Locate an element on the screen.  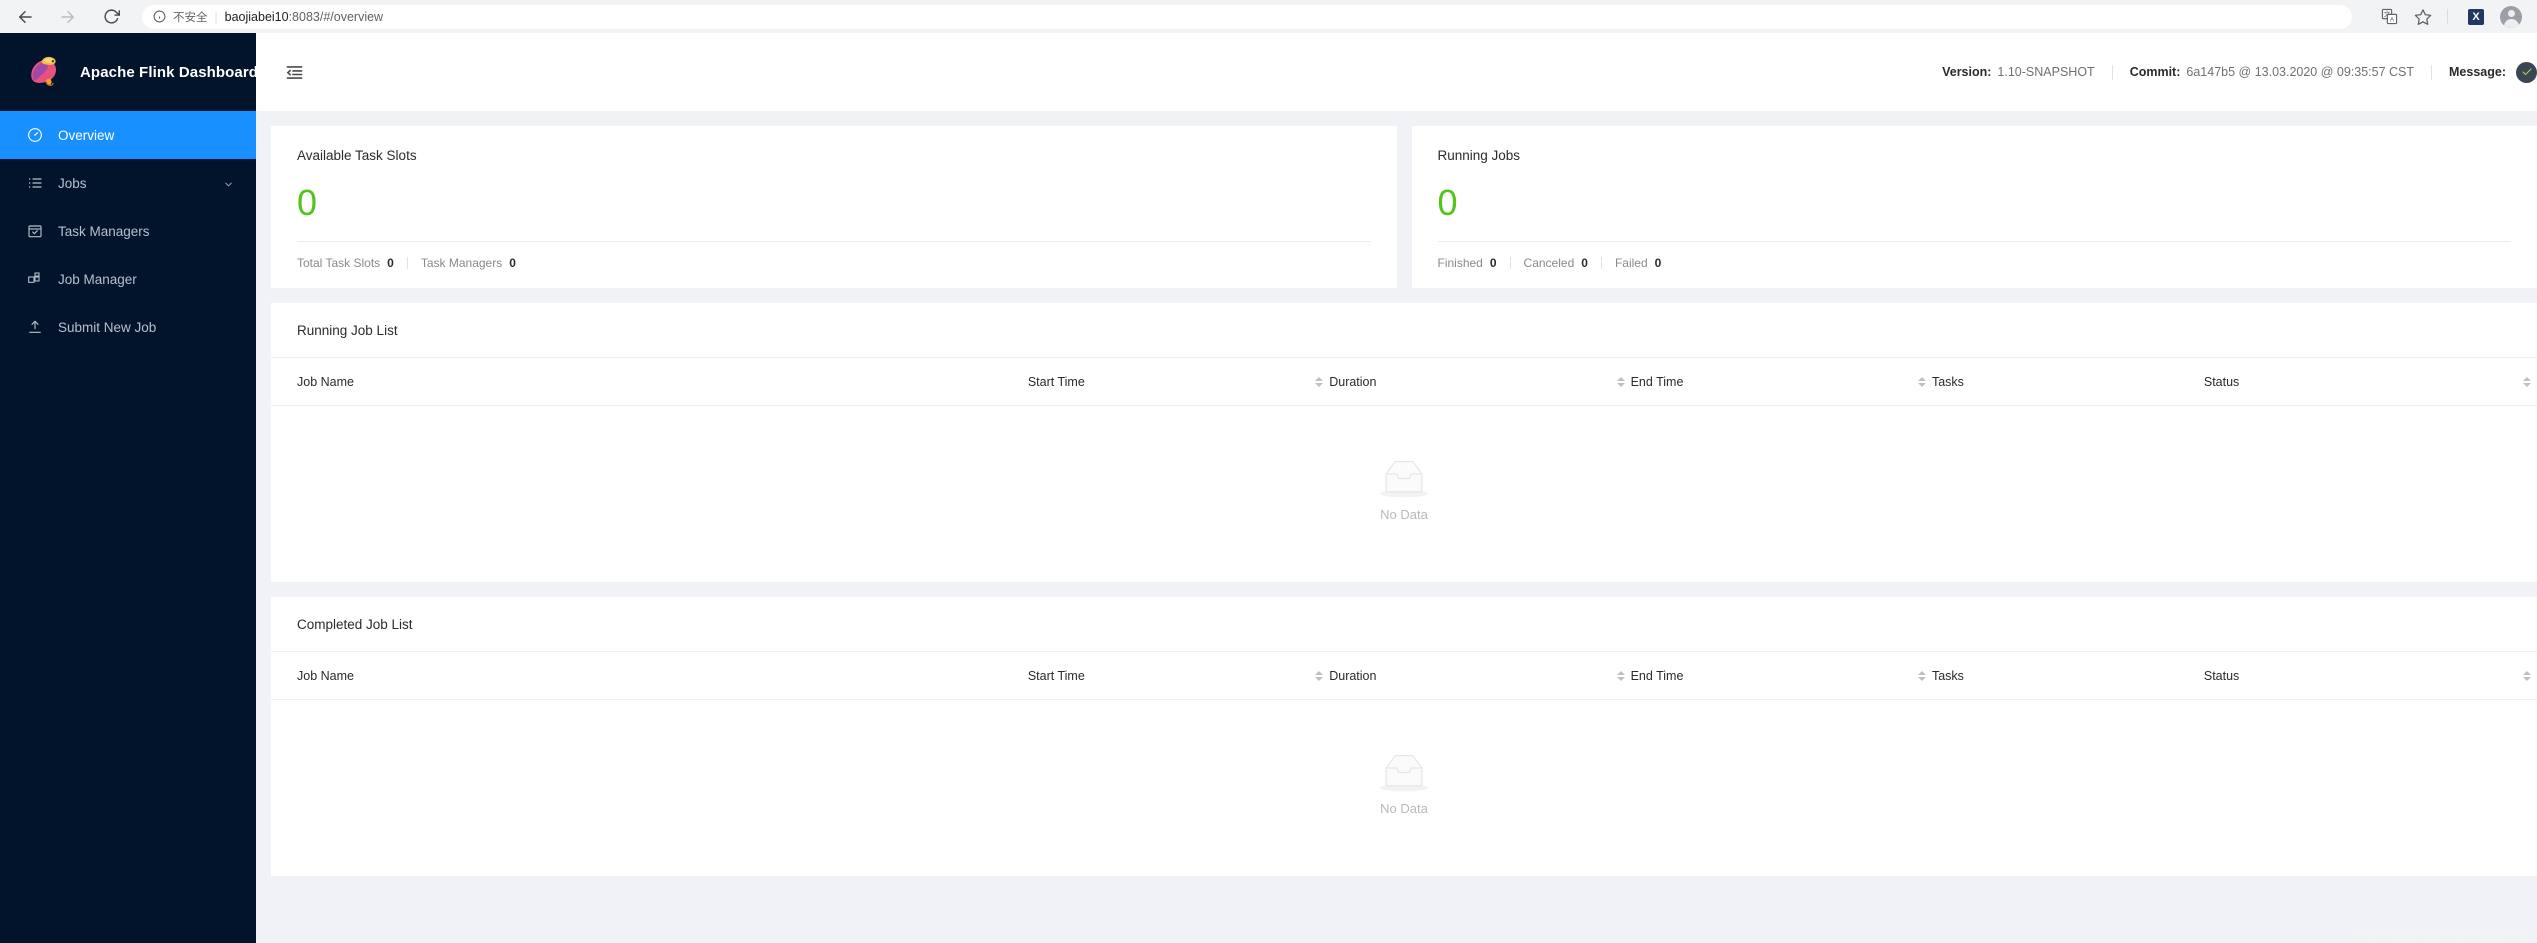
chevron-down-icon is located at coordinates (228, 183).